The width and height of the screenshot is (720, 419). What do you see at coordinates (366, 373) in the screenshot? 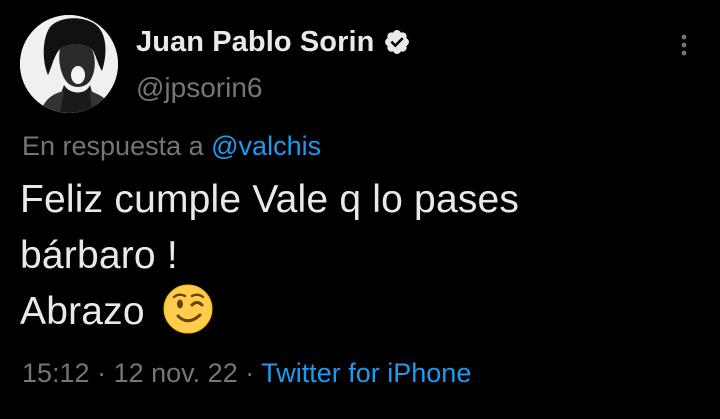
I see `tweet-source-link: Twitter for iPhone` at bounding box center [366, 373].